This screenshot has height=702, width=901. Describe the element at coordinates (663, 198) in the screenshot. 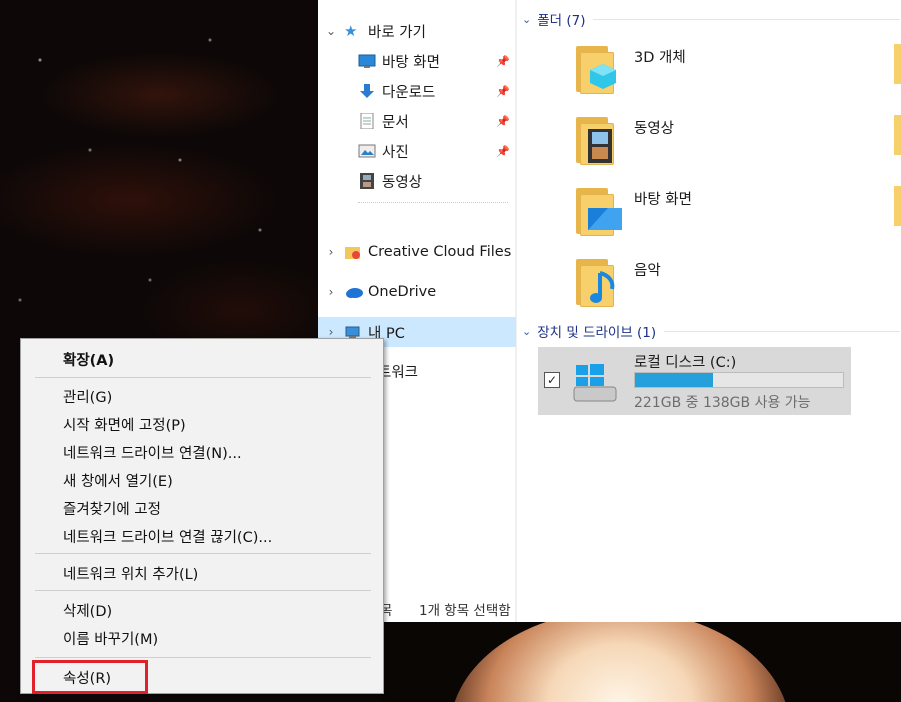

I see `folder-name: 바탕 화면` at that location.